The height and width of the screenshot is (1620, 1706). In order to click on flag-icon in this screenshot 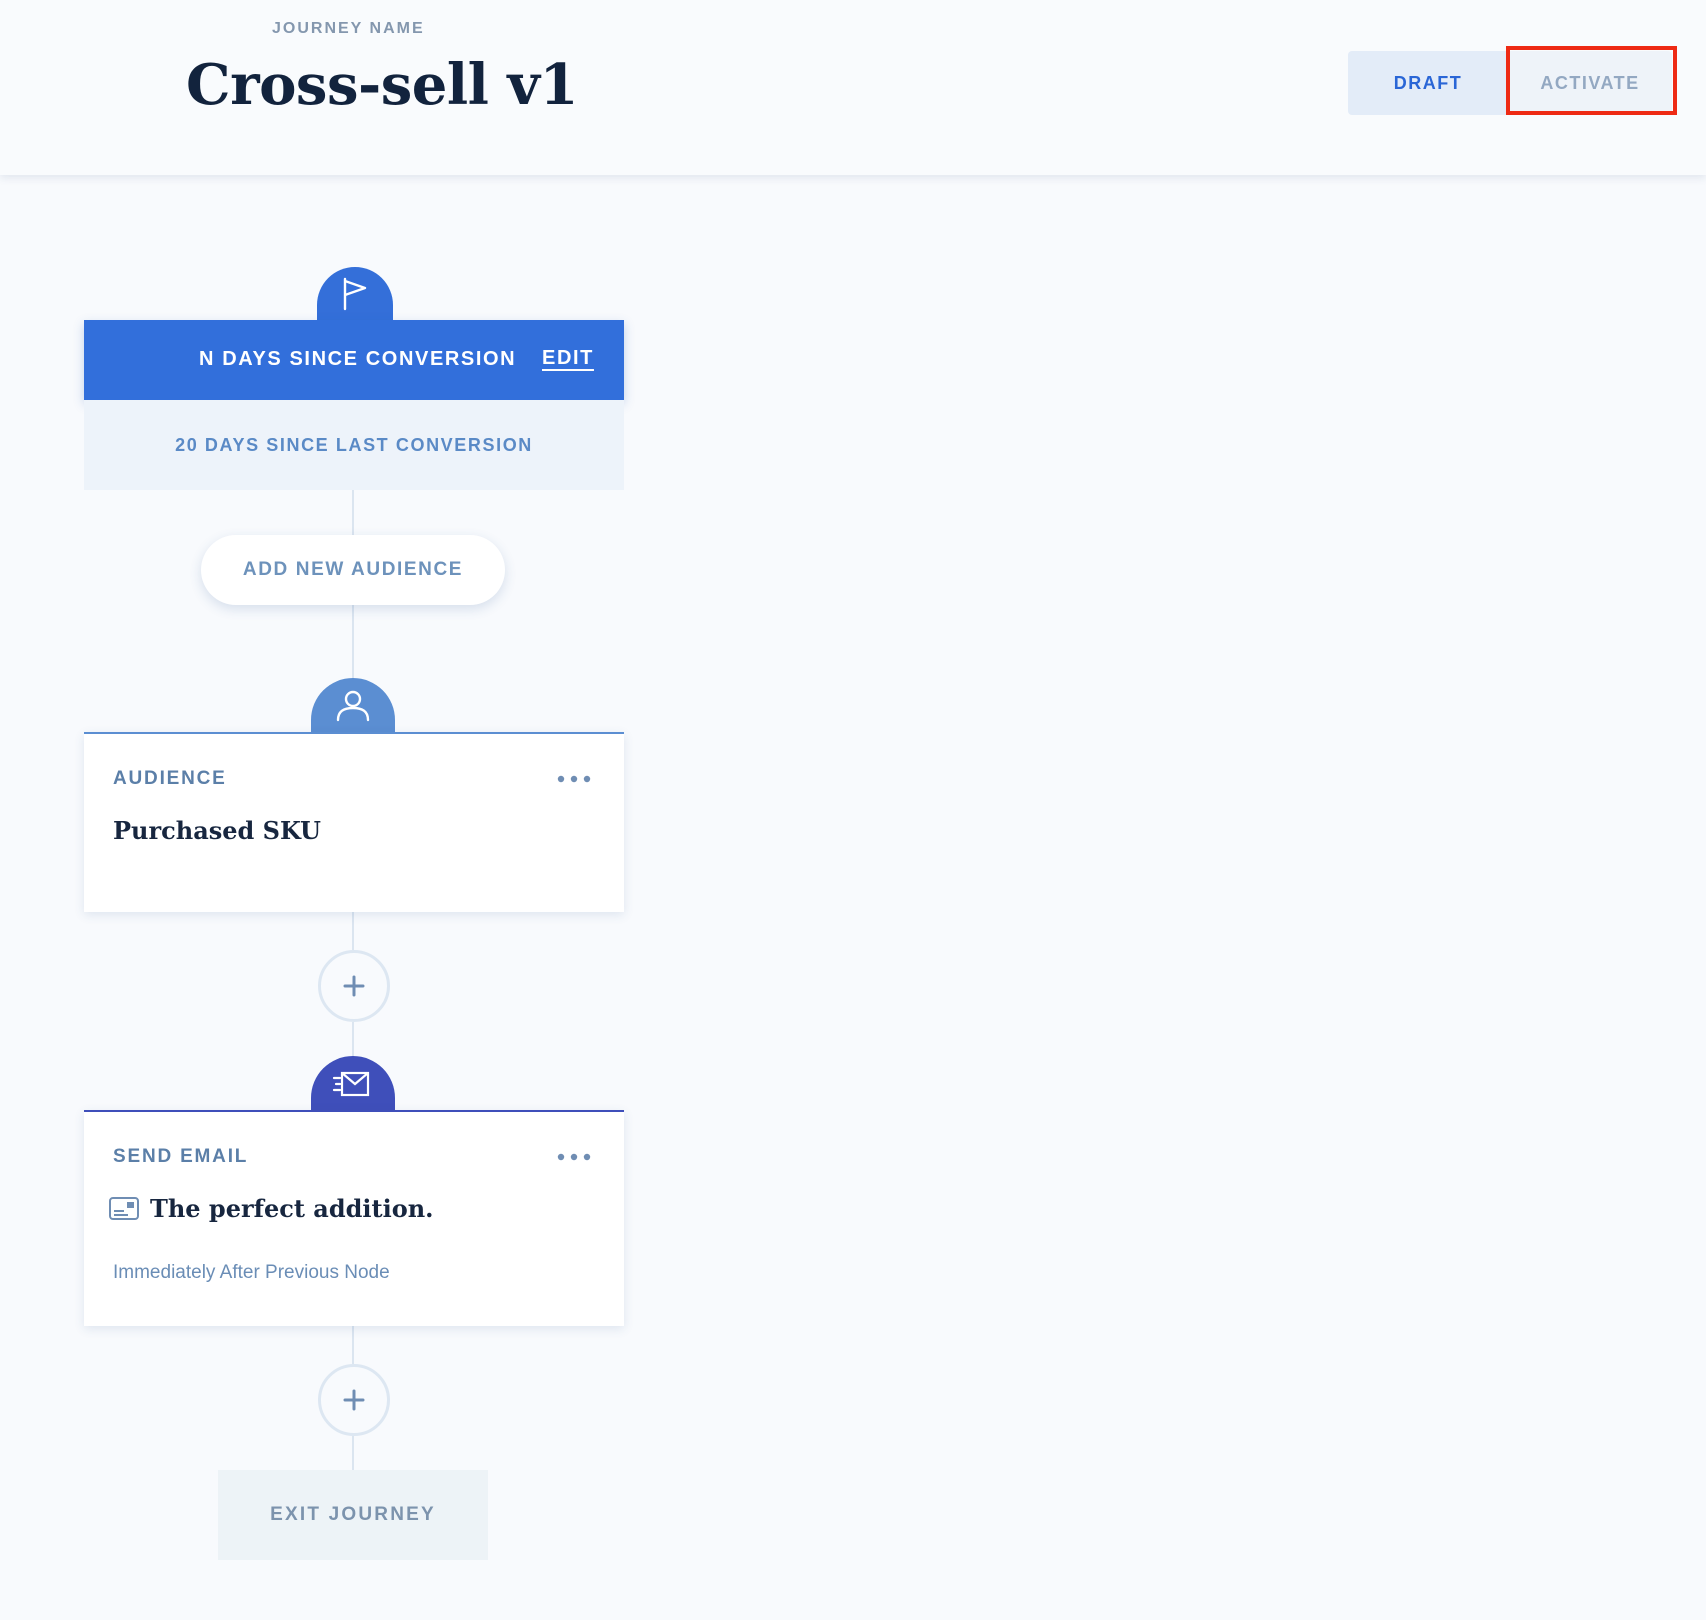, I will do `click(355, 294)`.